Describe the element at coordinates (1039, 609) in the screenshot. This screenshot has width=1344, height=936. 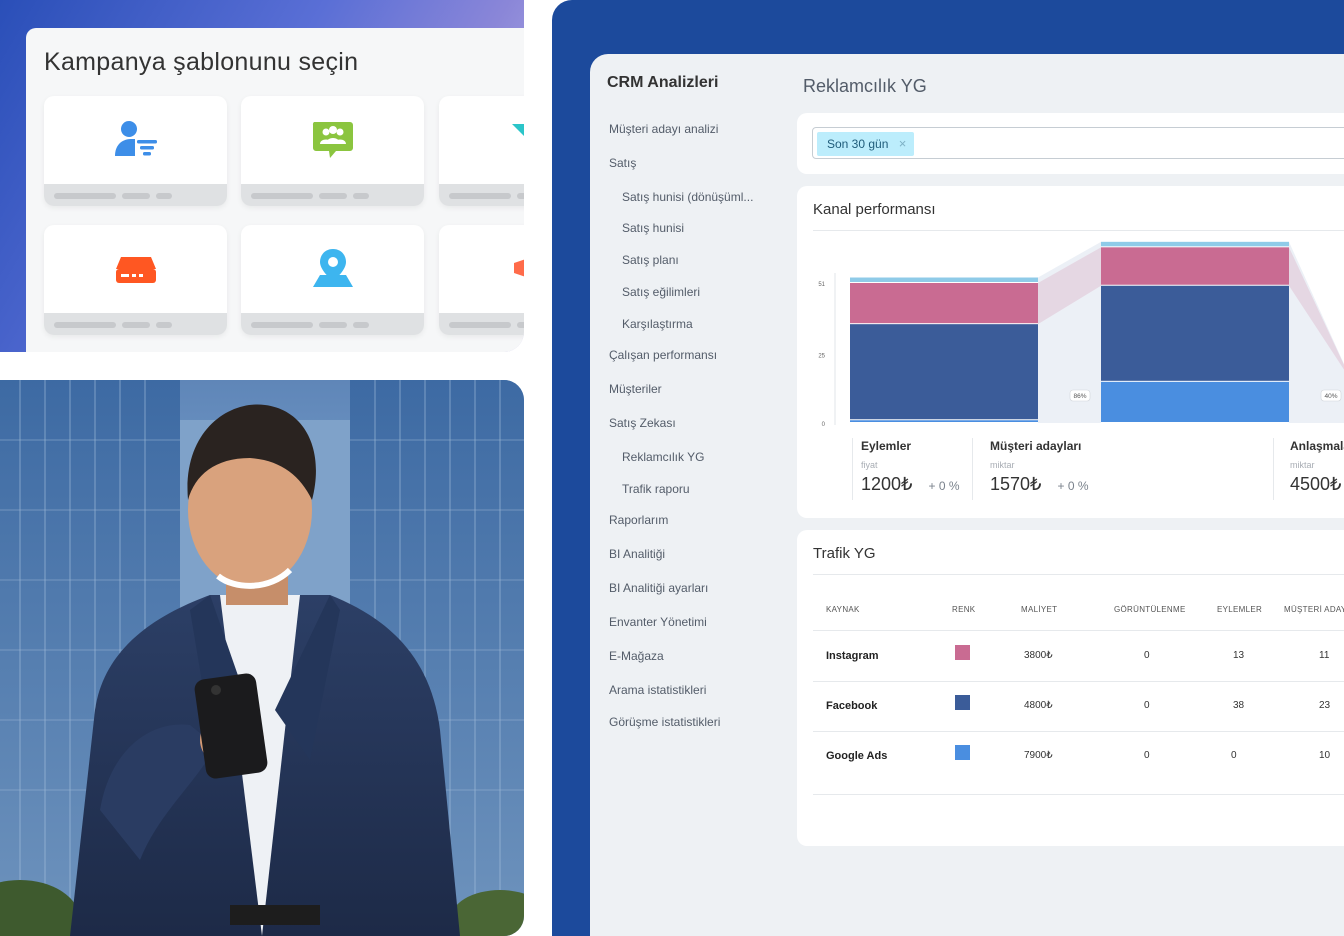
I see `col-header-cost: MALİYET` at that location.